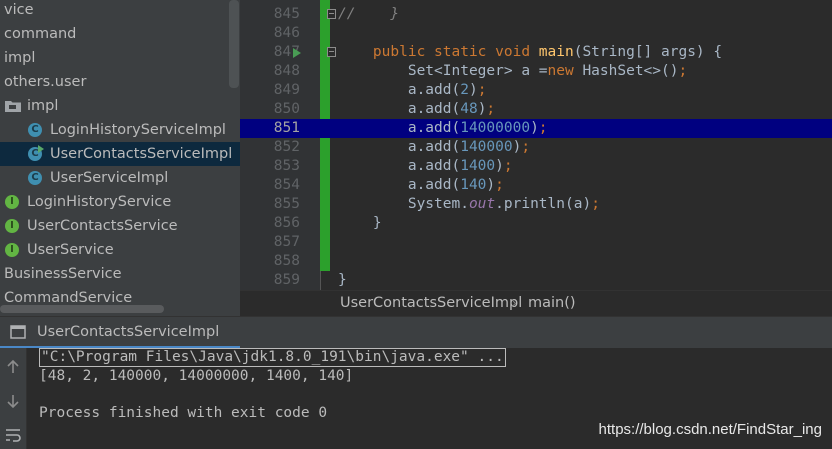  Describe the element at coordinates (536, 185) in the screenshot. I see `code-line: 854 a.add(140);` at that location.